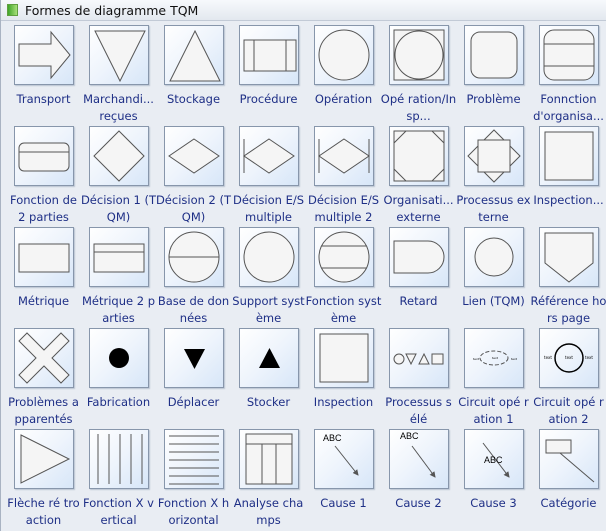  I want to click on shape-item-diamond-square: Processus externe, so click(493, 176).